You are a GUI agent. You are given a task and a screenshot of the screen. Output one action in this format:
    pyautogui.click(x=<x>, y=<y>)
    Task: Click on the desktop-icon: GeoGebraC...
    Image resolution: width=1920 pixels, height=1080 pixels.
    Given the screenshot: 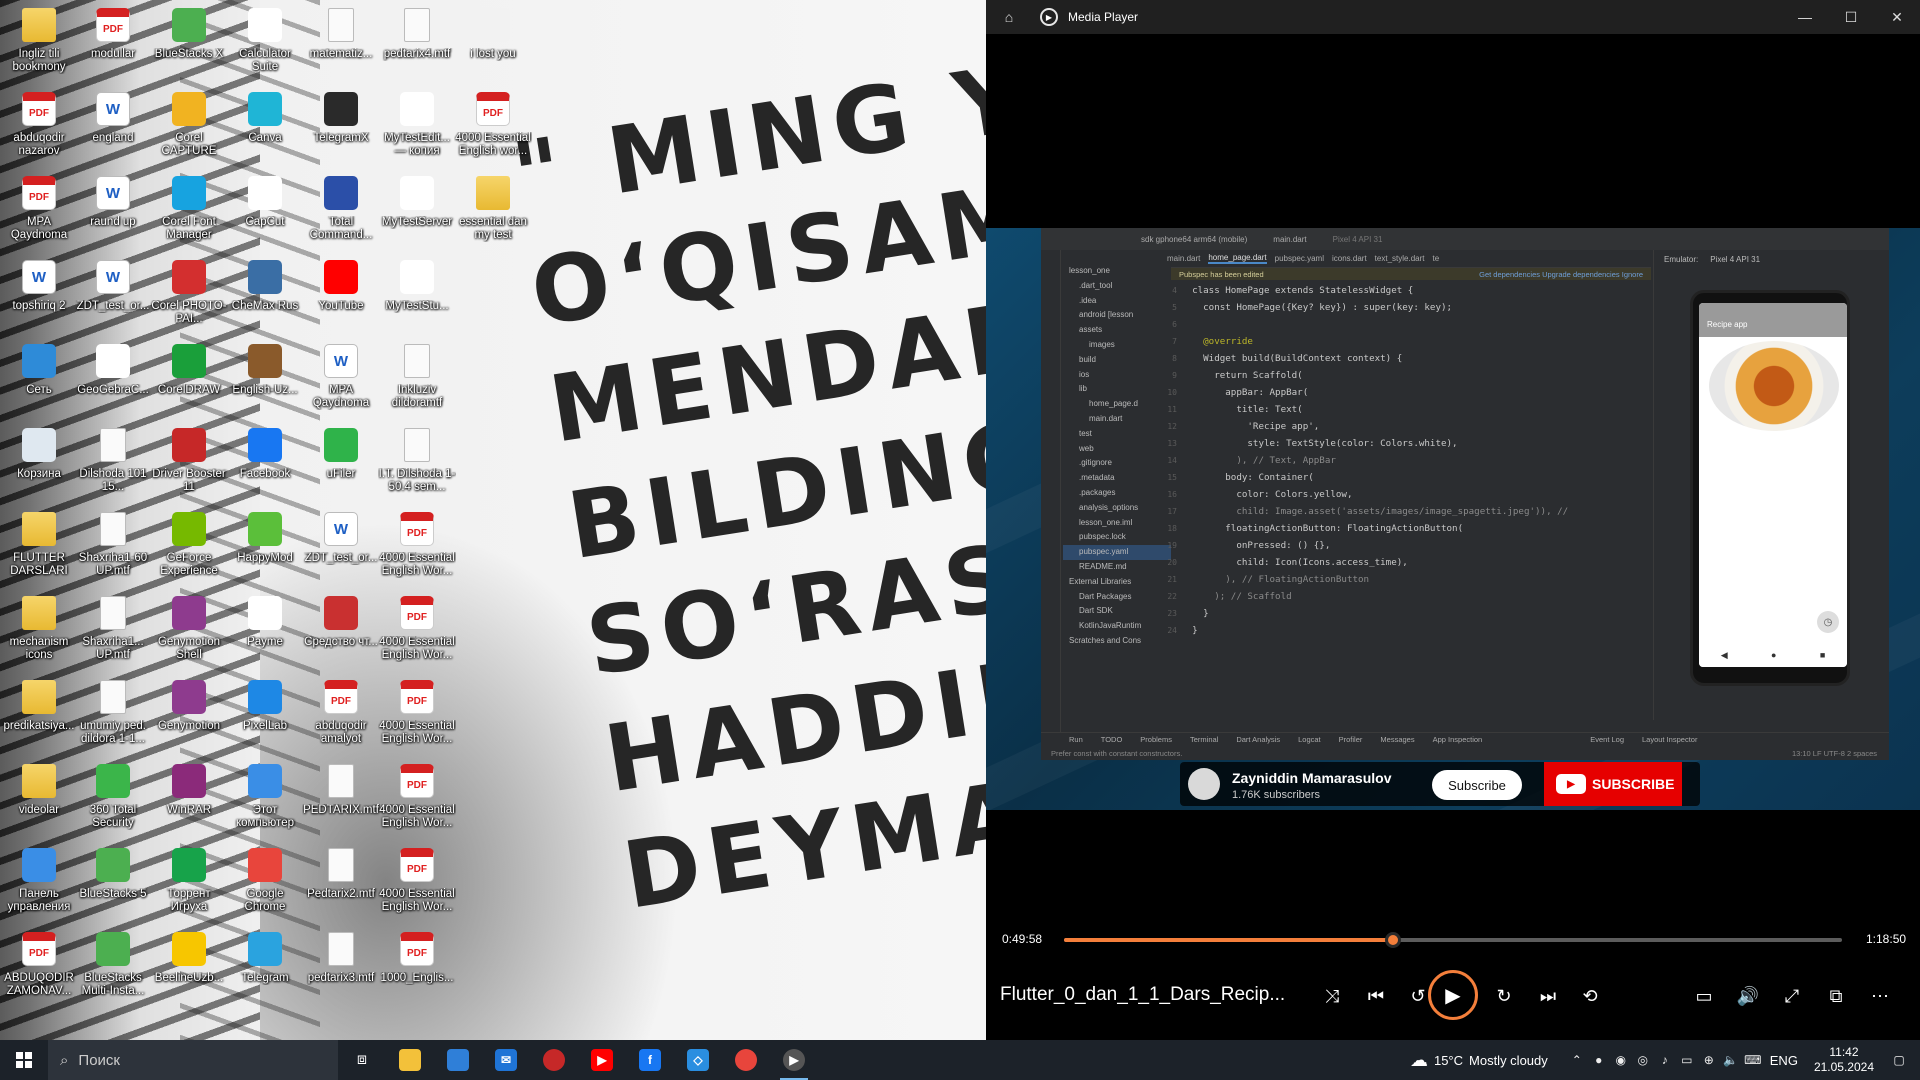 What is the action you would take?
    pyautogui.click(x=113, y=380)
    